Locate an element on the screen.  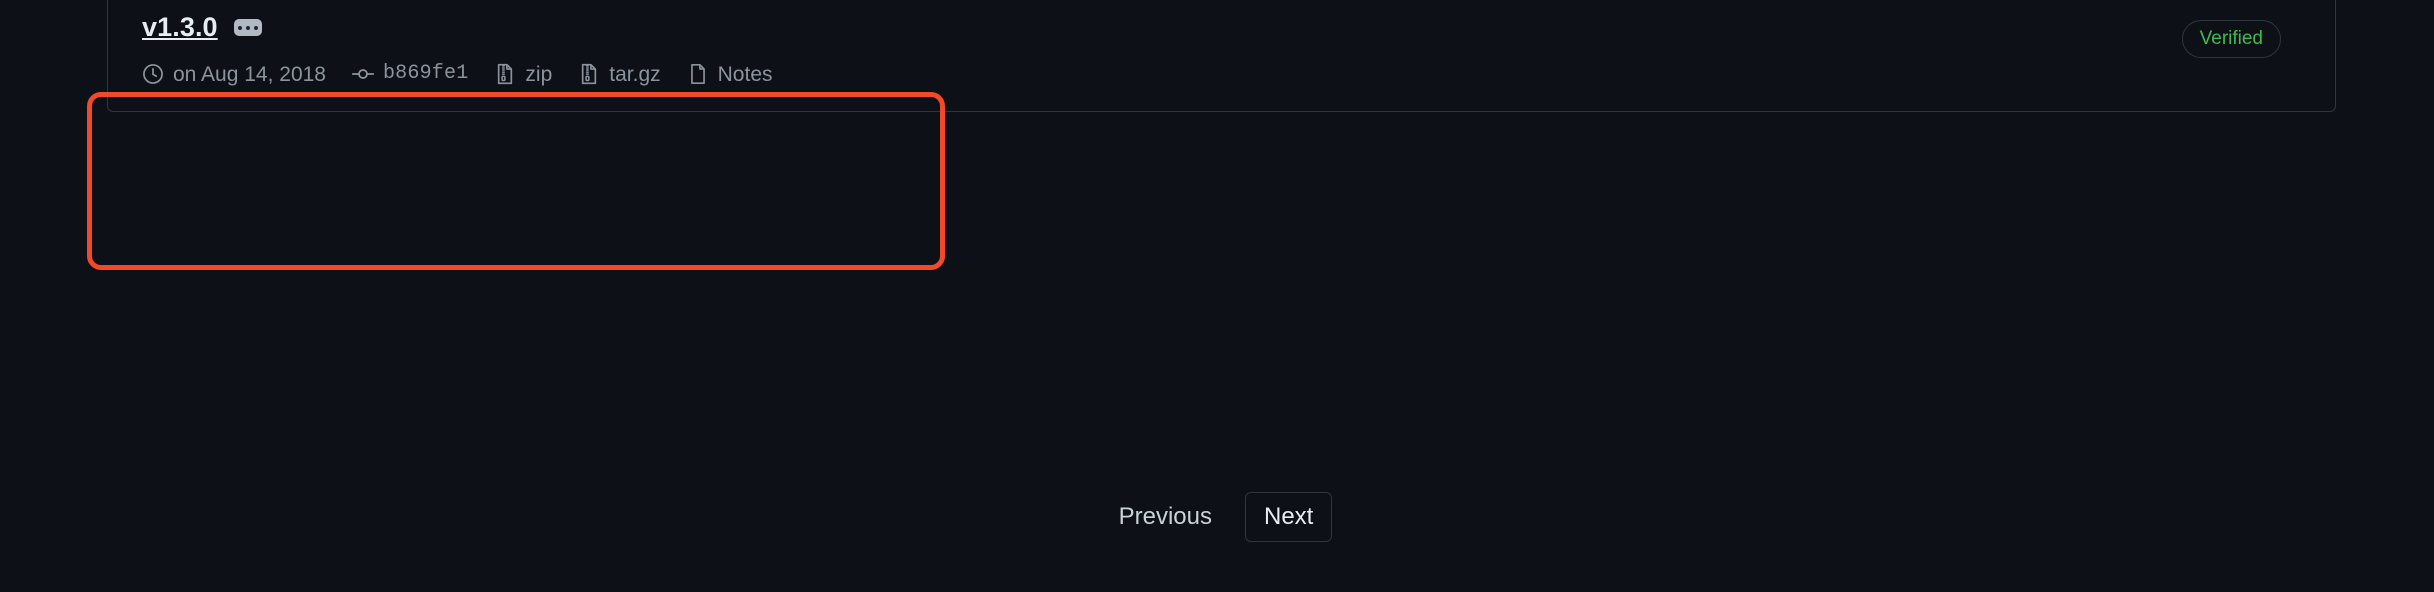
release-version-link: v1.3.0 is located at coordinates (180, 27).